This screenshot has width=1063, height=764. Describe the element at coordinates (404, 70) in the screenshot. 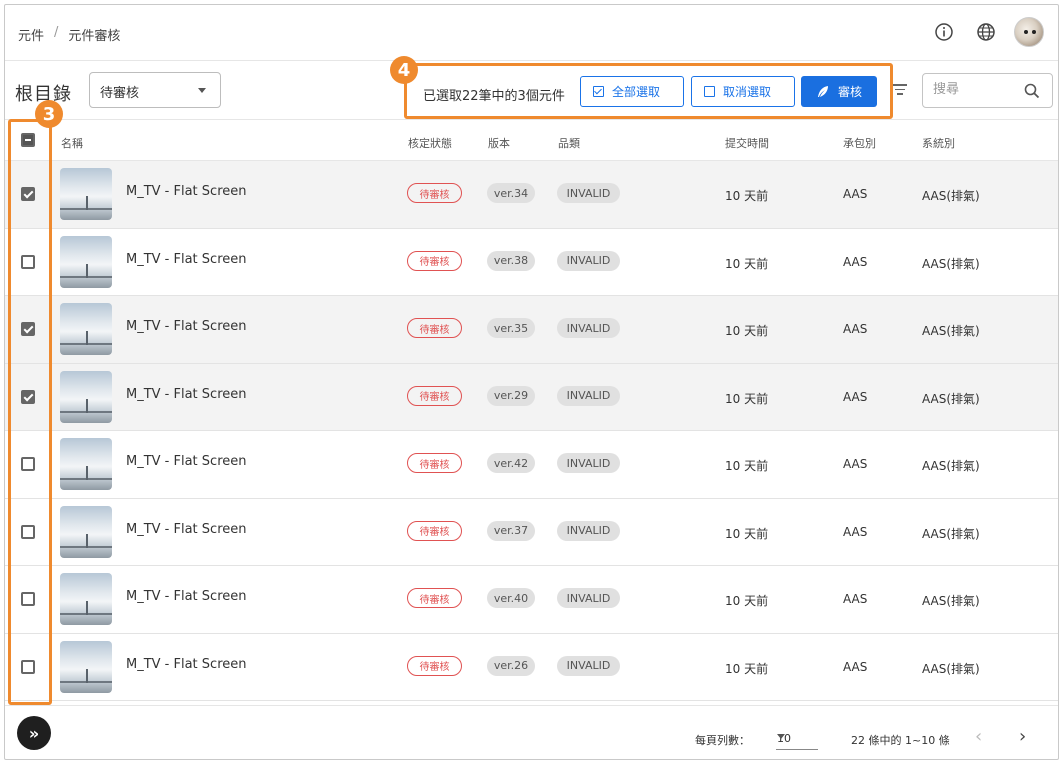

I see `marker-4: 4` at that location.